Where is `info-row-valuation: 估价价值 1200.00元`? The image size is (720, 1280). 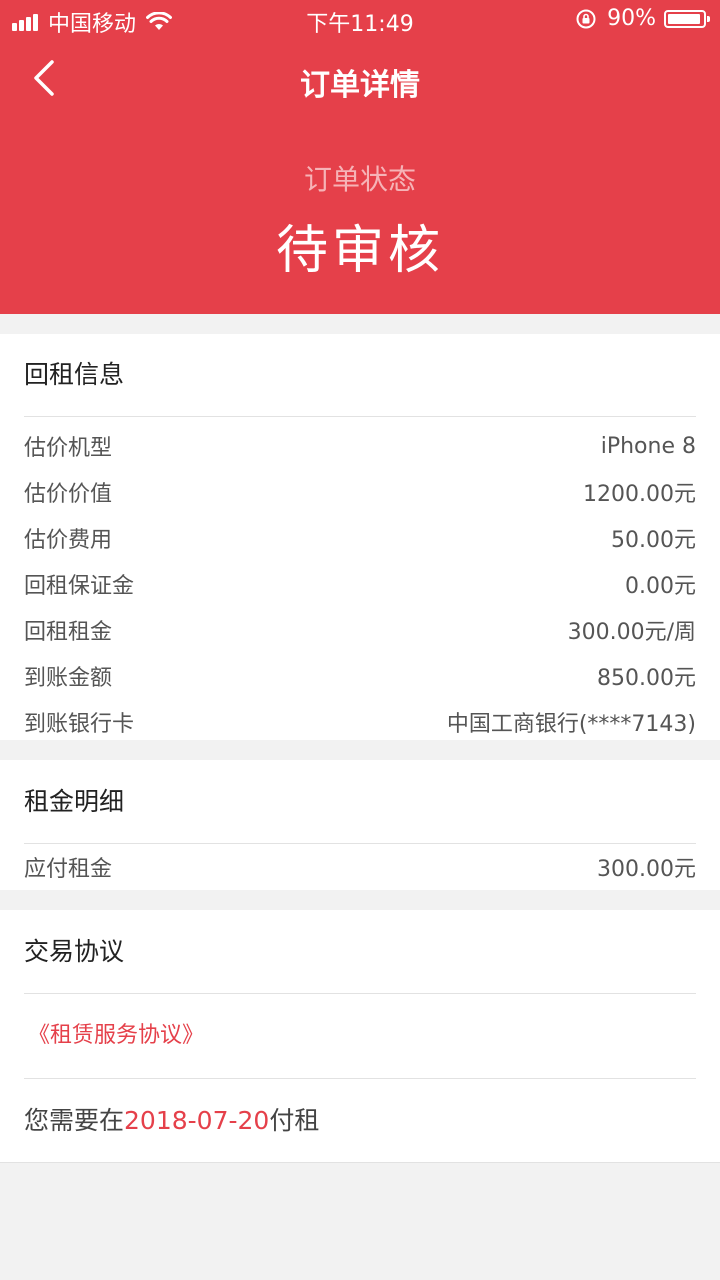
info-row-valuation: 估价价值 1200.00元 is located at coordinates (360, 492).